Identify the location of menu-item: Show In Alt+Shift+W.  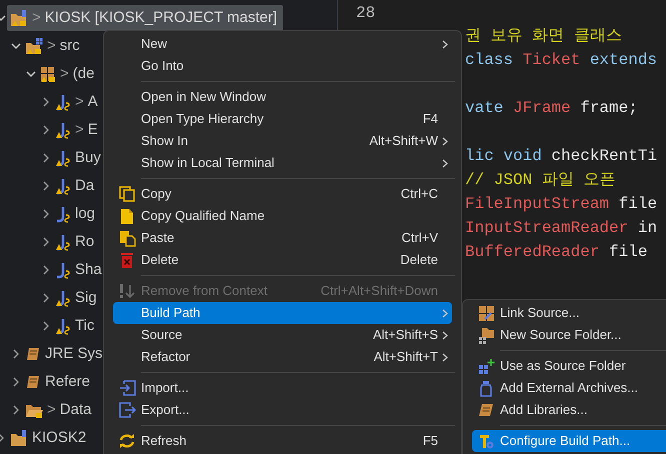
(282, 141).